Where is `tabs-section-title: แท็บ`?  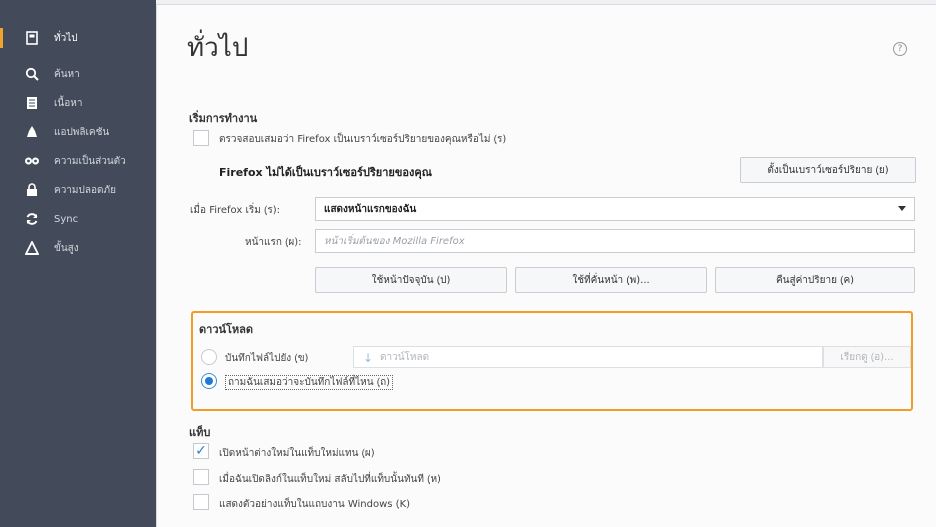
tabs-section-title: แท็บ is located at coordinates (200, 432).